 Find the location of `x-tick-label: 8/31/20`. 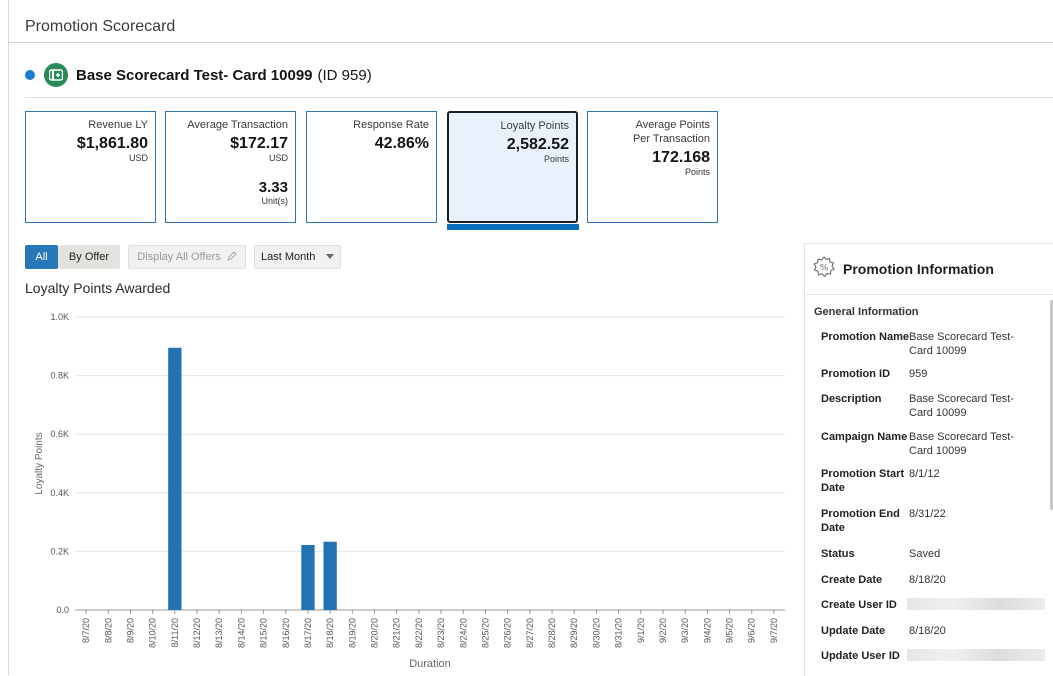

x-tick-label: 8/31/20 is located at coordinates (619, 633).